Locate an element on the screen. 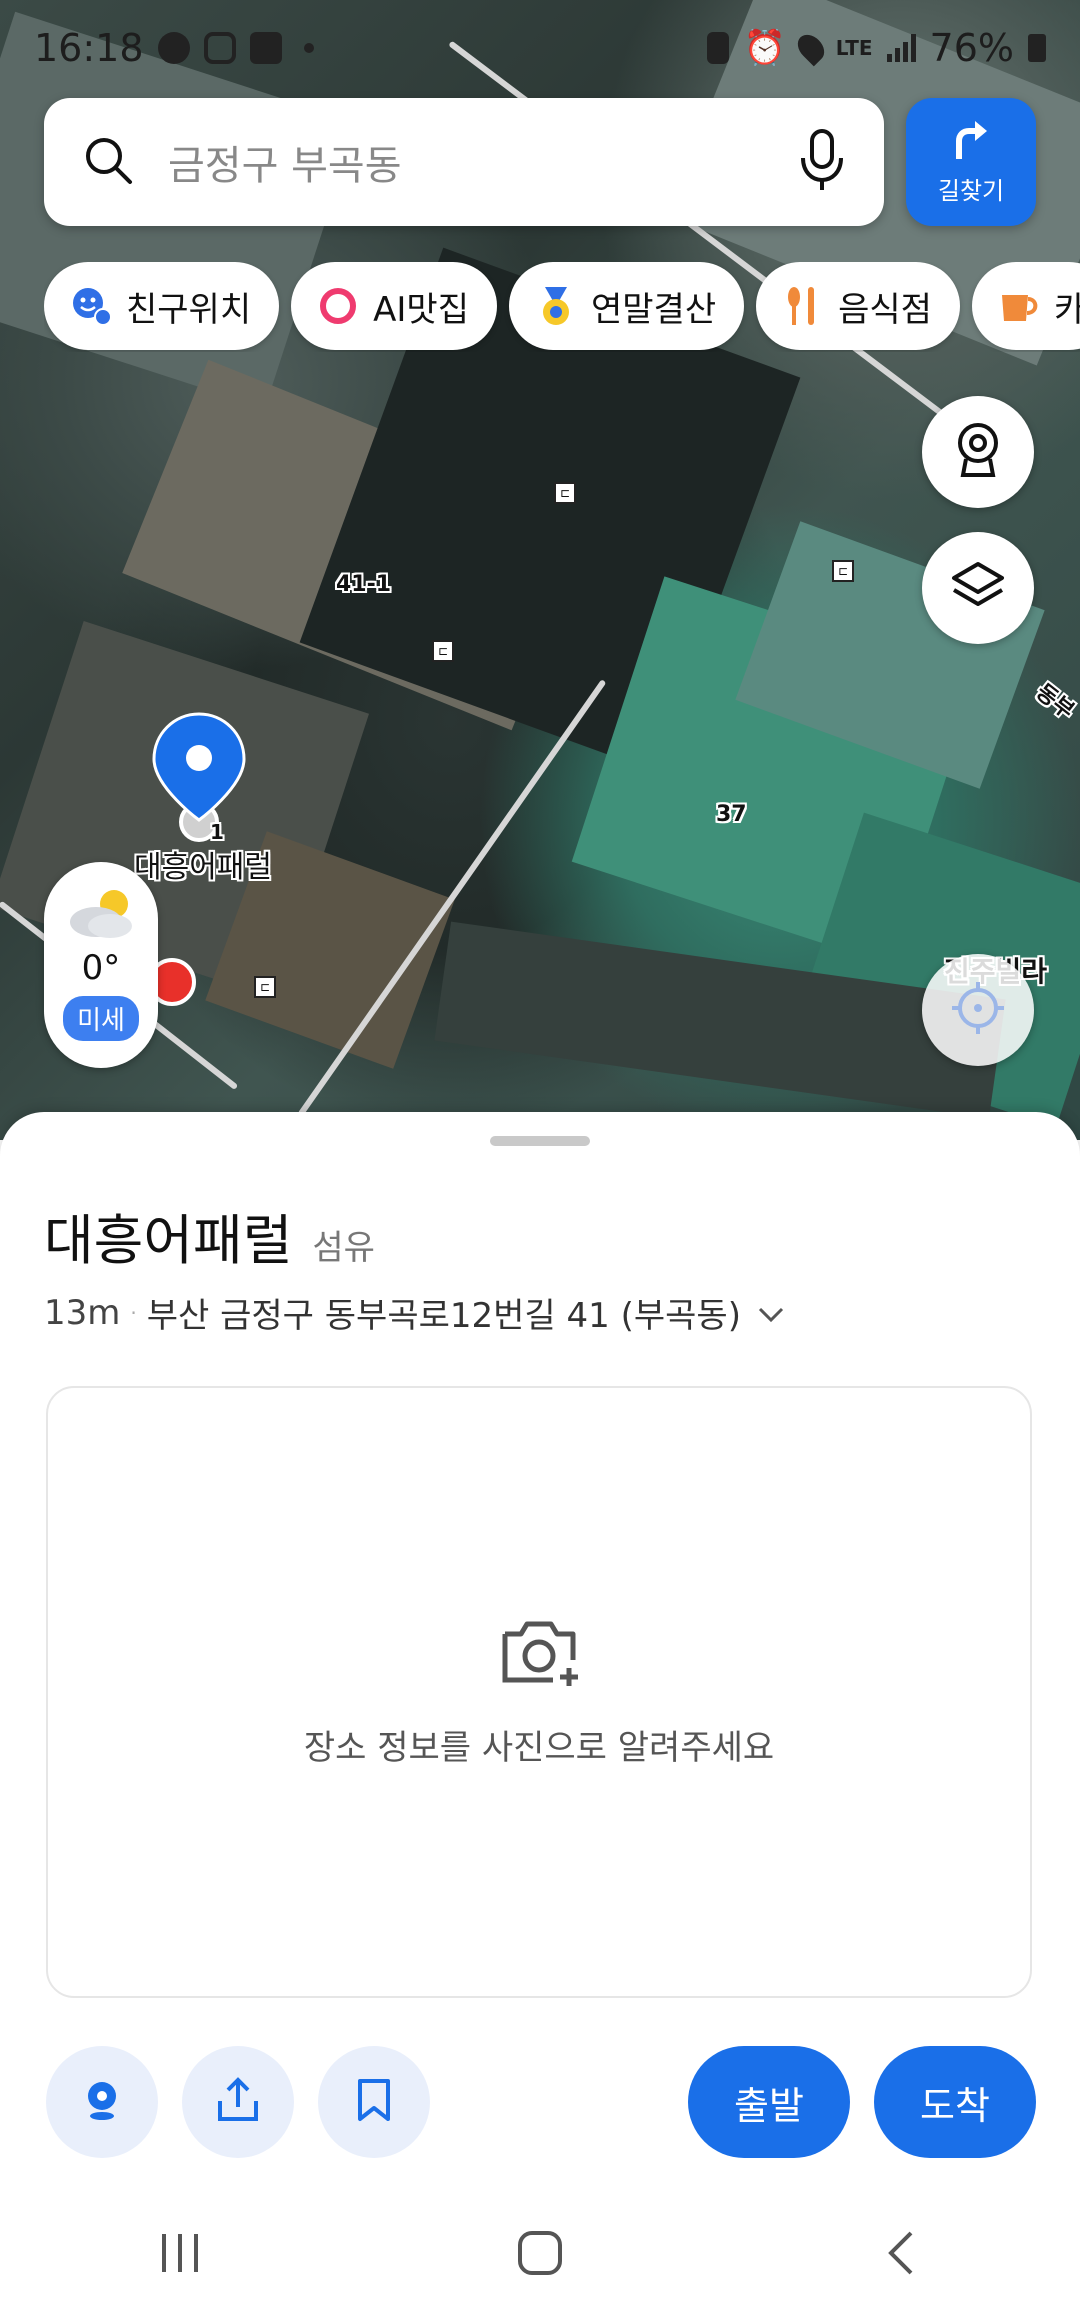 This screenshot has width=1080, height=2316. fork-knife-icon is located at coordinates (803, 306).